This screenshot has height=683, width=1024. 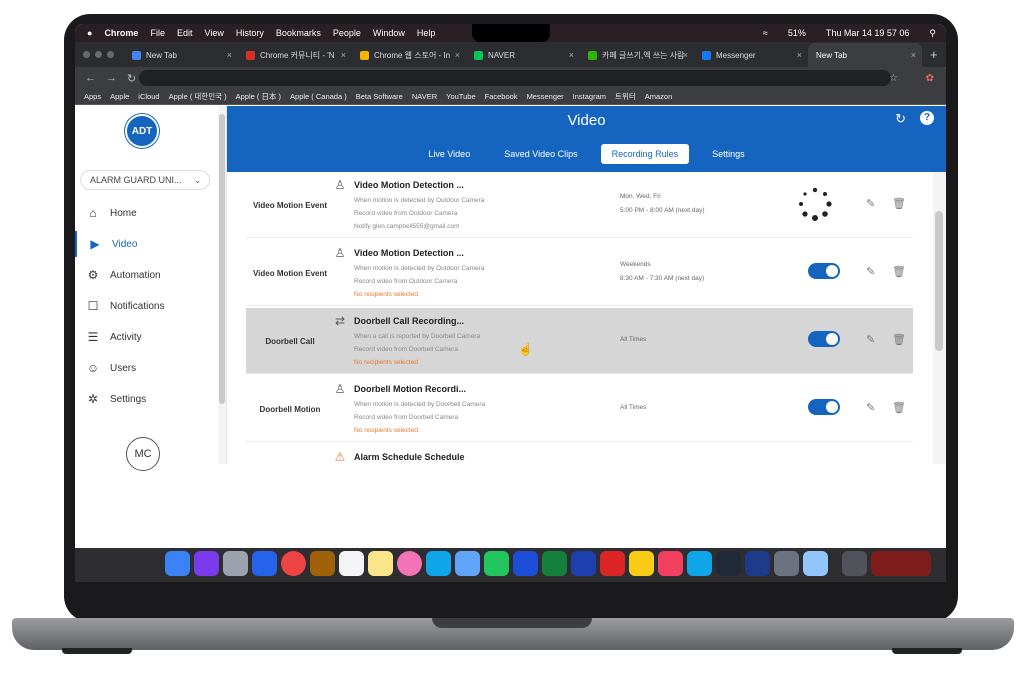 What do you see at coordinates (92, 96) in the screenshot?
I see `bookmark-apps: Apps` at bounding box center [92, 96].